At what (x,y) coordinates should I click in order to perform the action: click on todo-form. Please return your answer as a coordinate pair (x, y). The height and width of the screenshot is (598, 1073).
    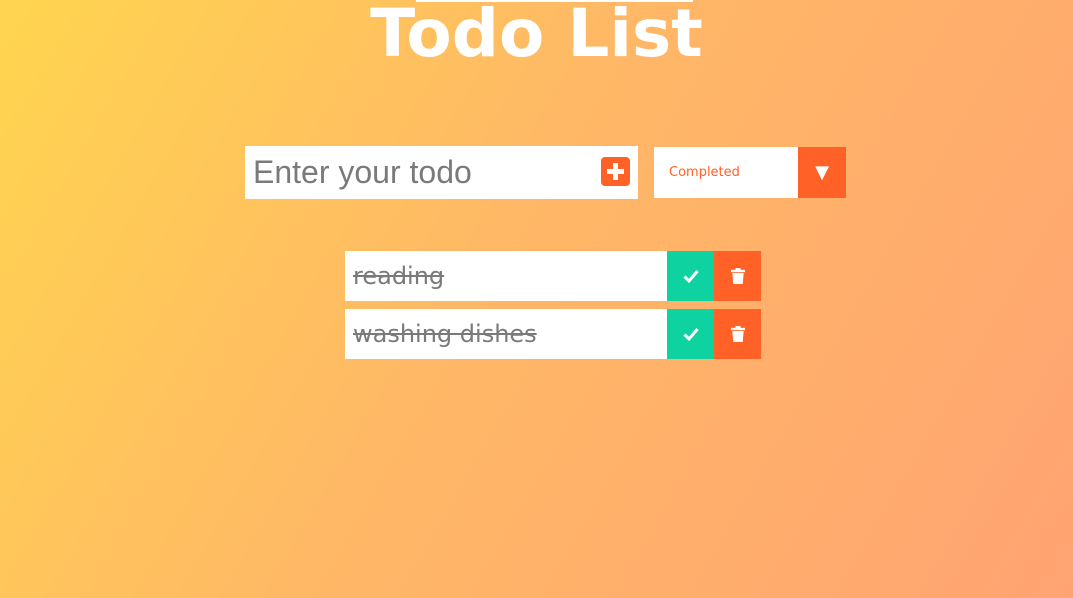
    Looking at the image, I should click on (441, 172).